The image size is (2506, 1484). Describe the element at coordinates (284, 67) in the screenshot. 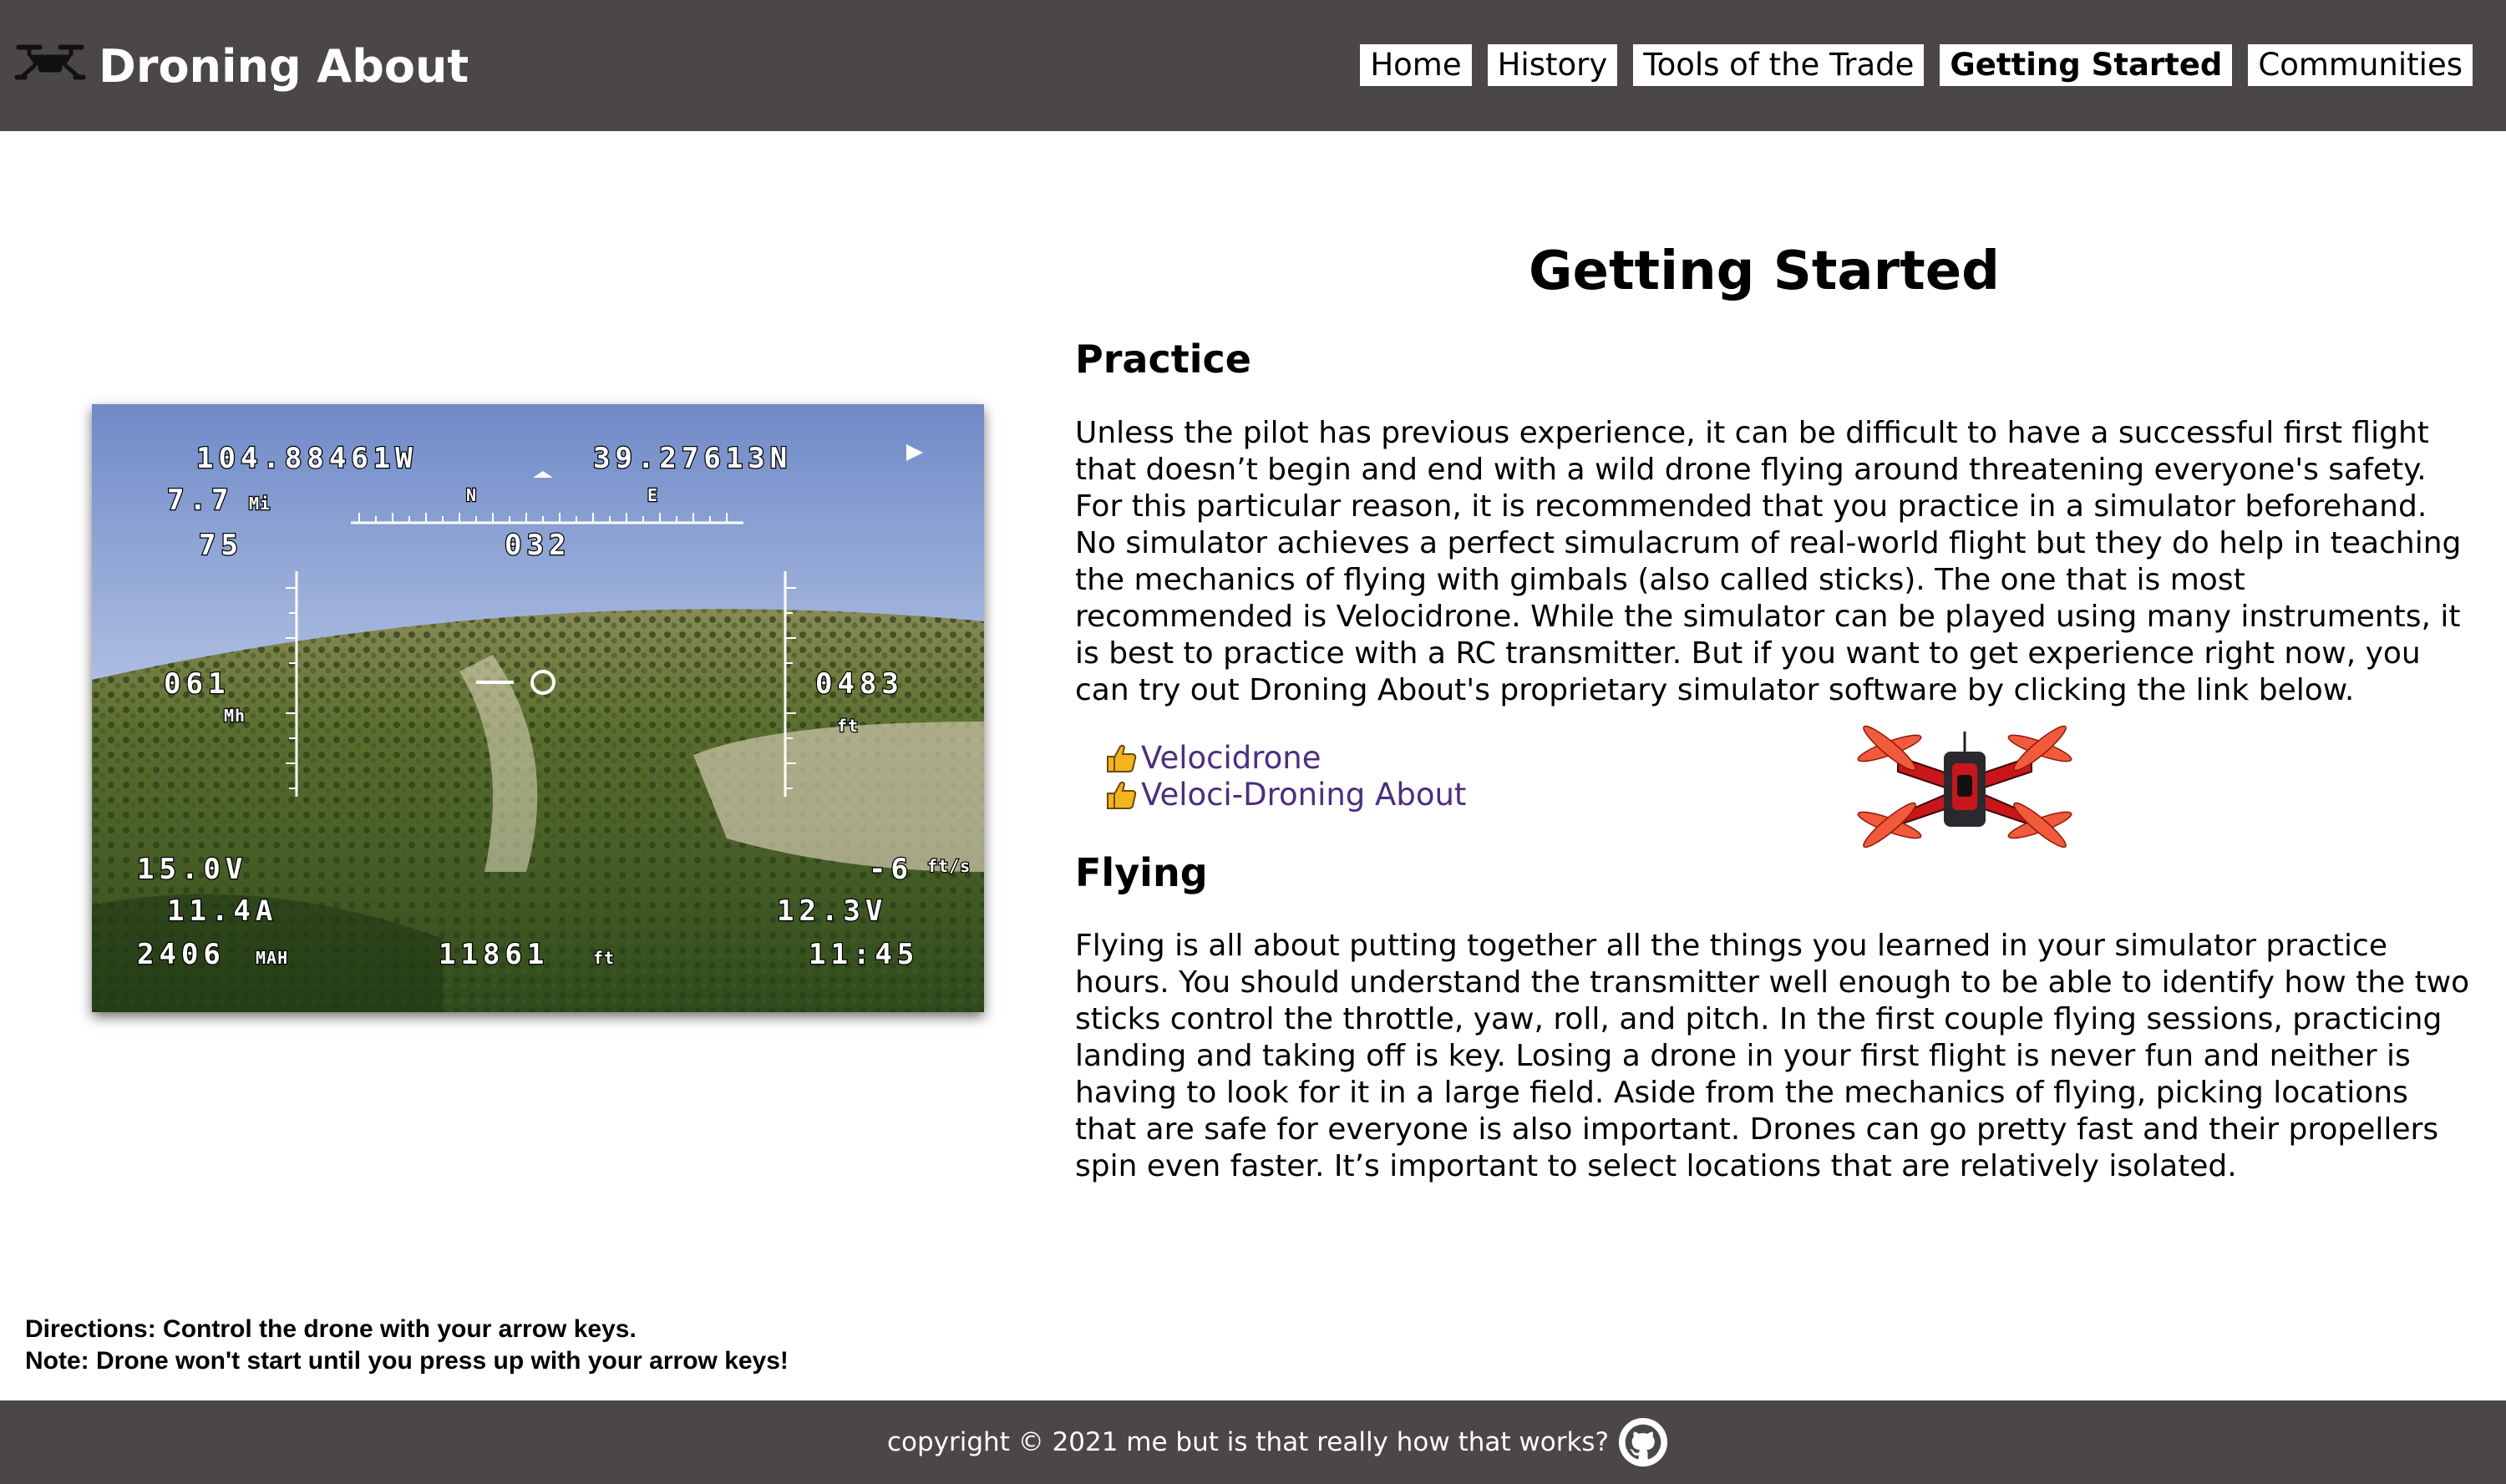

I see `site-title: Droning About` at that location.